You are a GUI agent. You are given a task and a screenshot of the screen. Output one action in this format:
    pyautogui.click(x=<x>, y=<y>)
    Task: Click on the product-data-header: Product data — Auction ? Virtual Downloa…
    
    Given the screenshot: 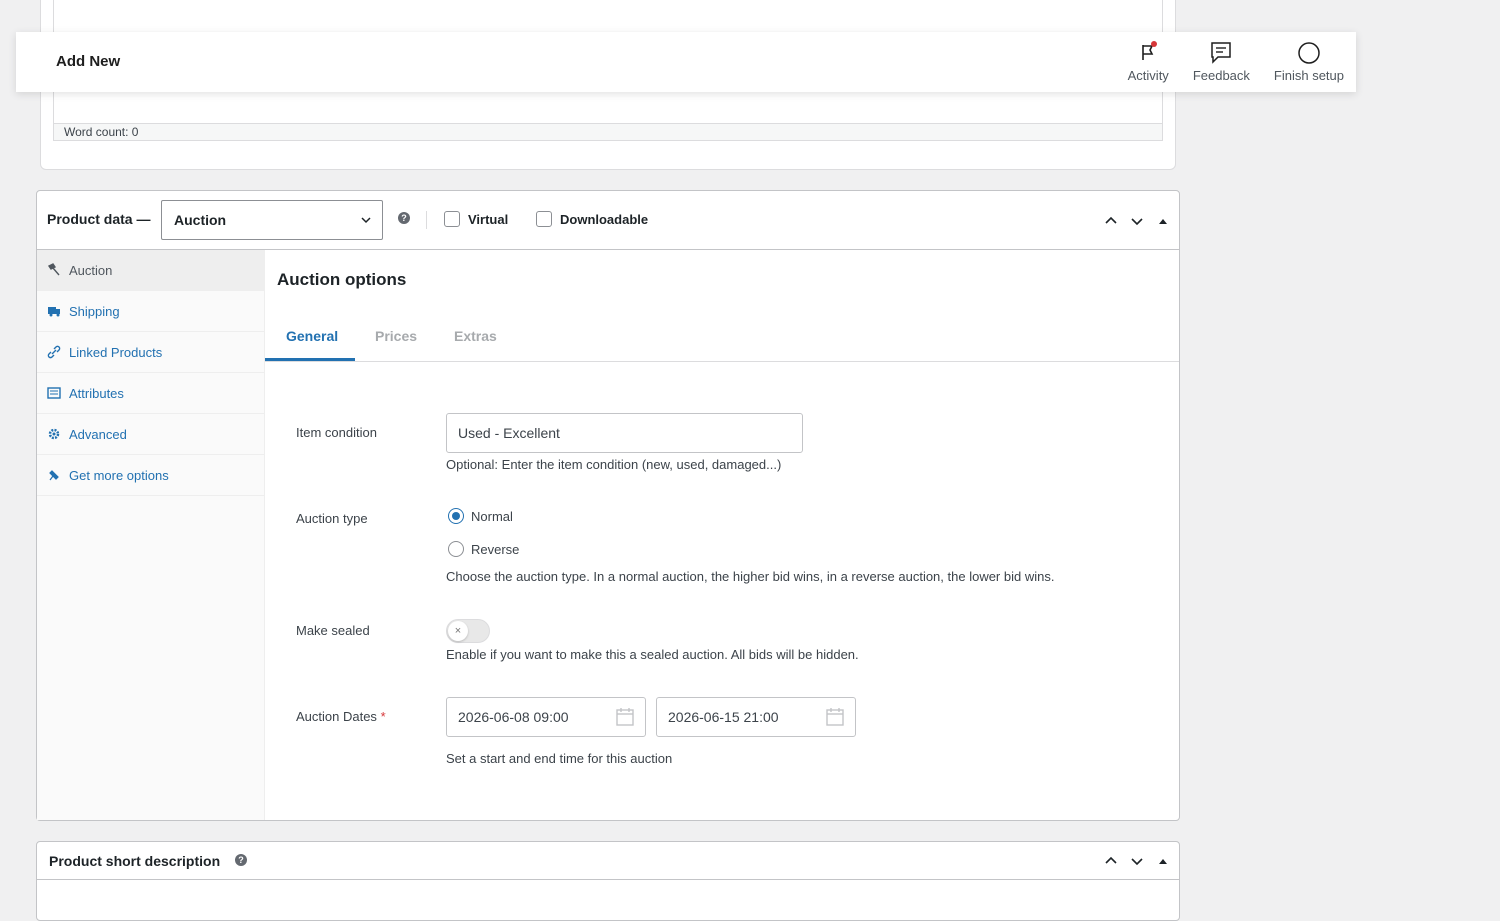 What is the action you would take?
    pyautogui.click(x=608, y=220)
    